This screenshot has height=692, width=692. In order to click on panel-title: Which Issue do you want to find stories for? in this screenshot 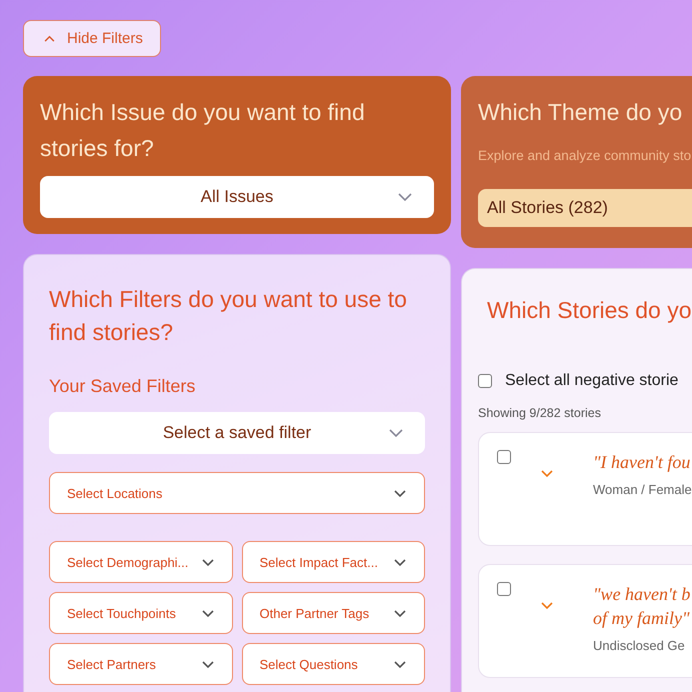, I will do `click(203, 130)`.